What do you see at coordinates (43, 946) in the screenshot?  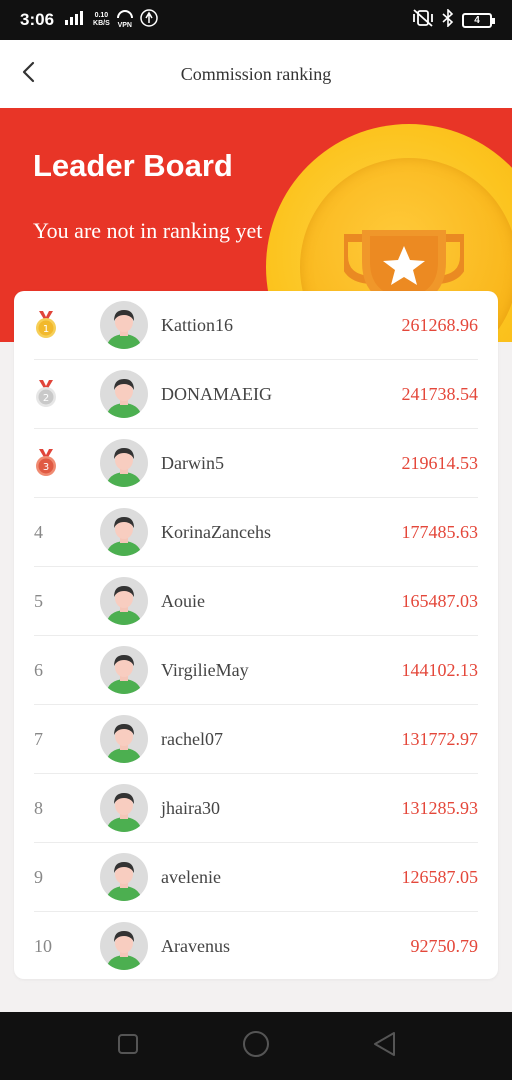 I see `rank-number: 10` at bounding box center [43, 946].